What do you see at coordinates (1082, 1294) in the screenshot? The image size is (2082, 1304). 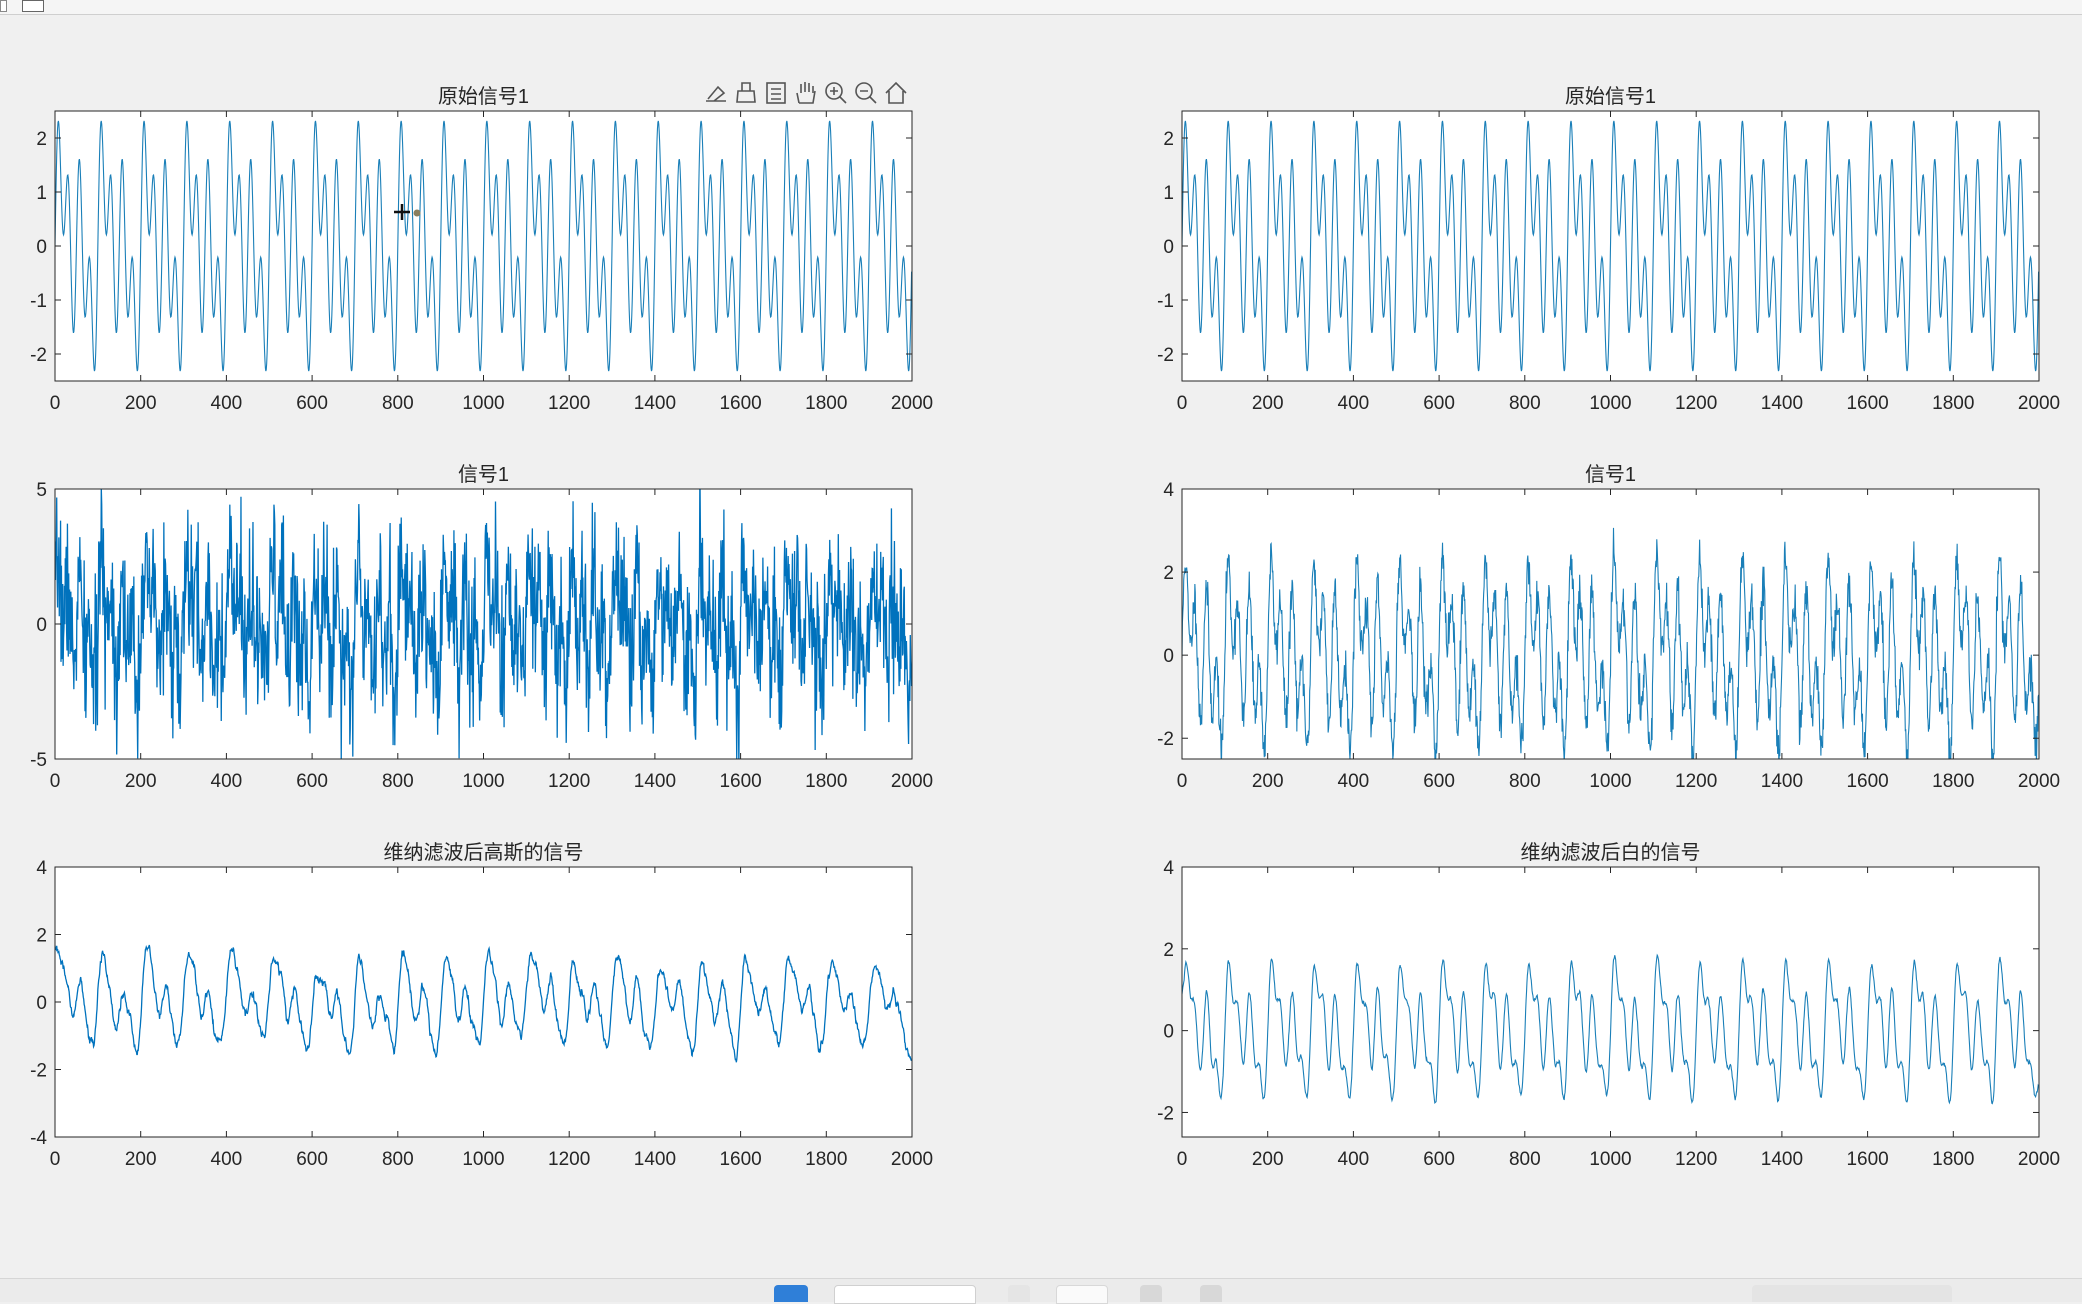 I see `matlab-app-icon` at bounding box center [1082, 1294].